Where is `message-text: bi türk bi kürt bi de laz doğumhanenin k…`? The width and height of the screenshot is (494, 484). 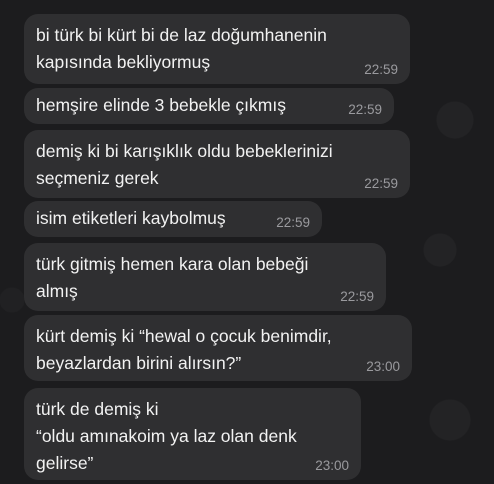
message-text: bi türk bi kürt bi de laz doğumhanenin k… is located at coordinates (181, 48).